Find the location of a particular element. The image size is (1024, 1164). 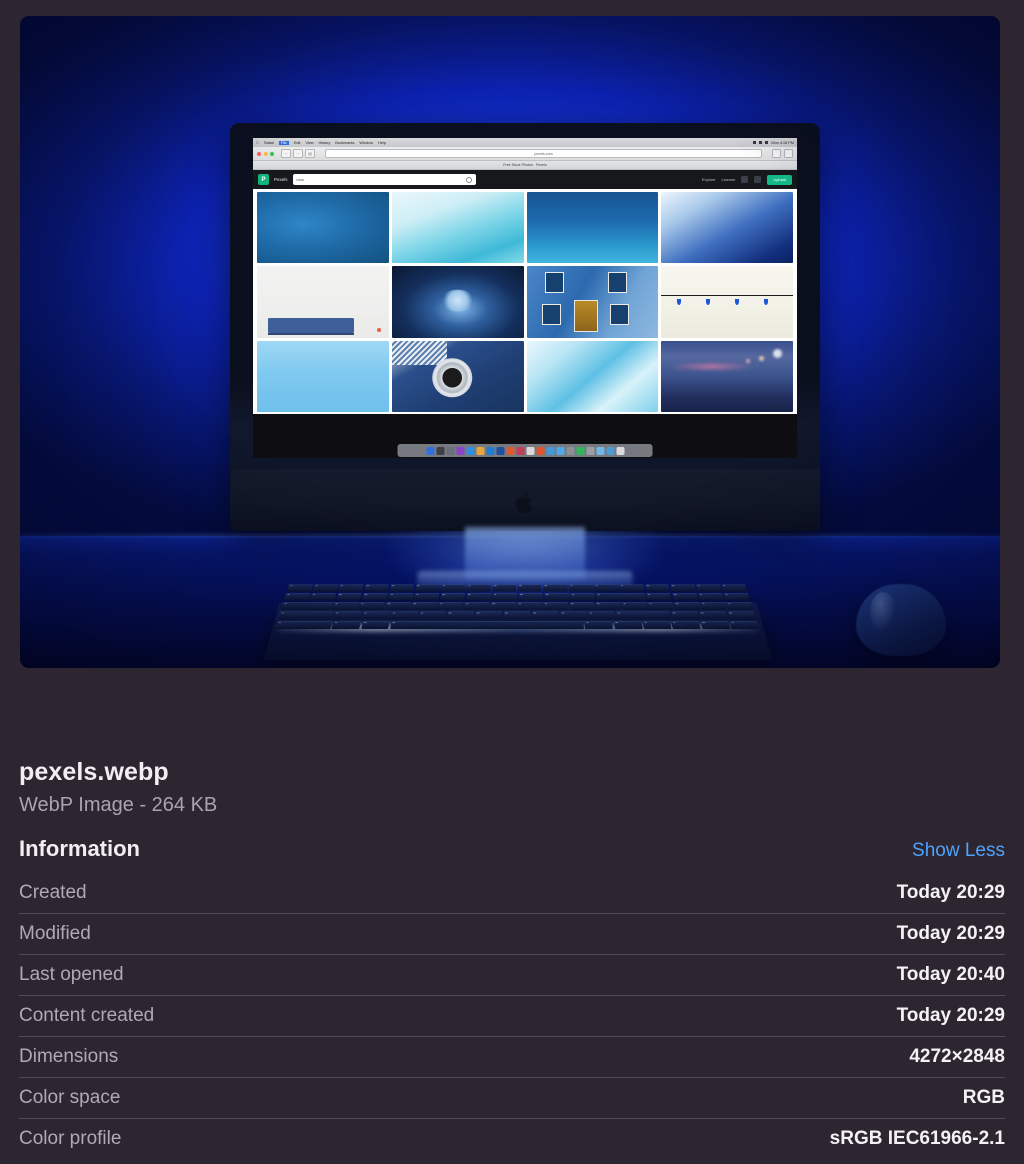

info-row-label: Dimensions is located at coordinates (69, 1056).